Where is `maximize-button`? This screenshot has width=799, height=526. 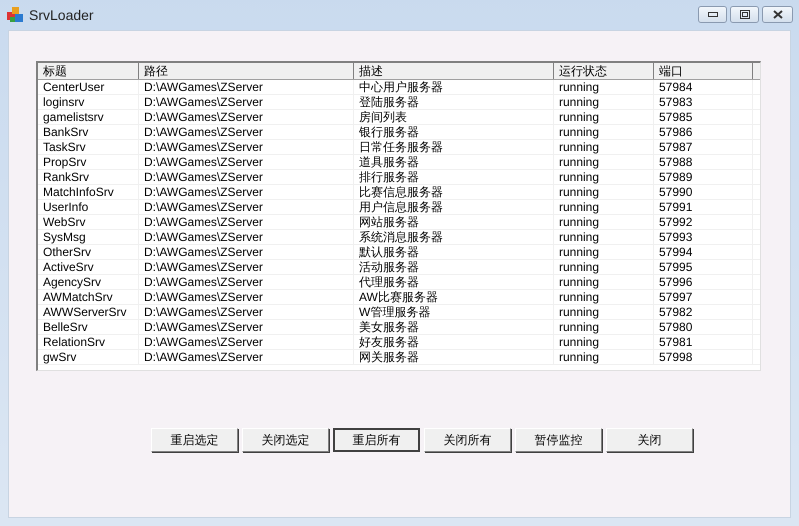 maximize-button is located at coordinates (744, 14).